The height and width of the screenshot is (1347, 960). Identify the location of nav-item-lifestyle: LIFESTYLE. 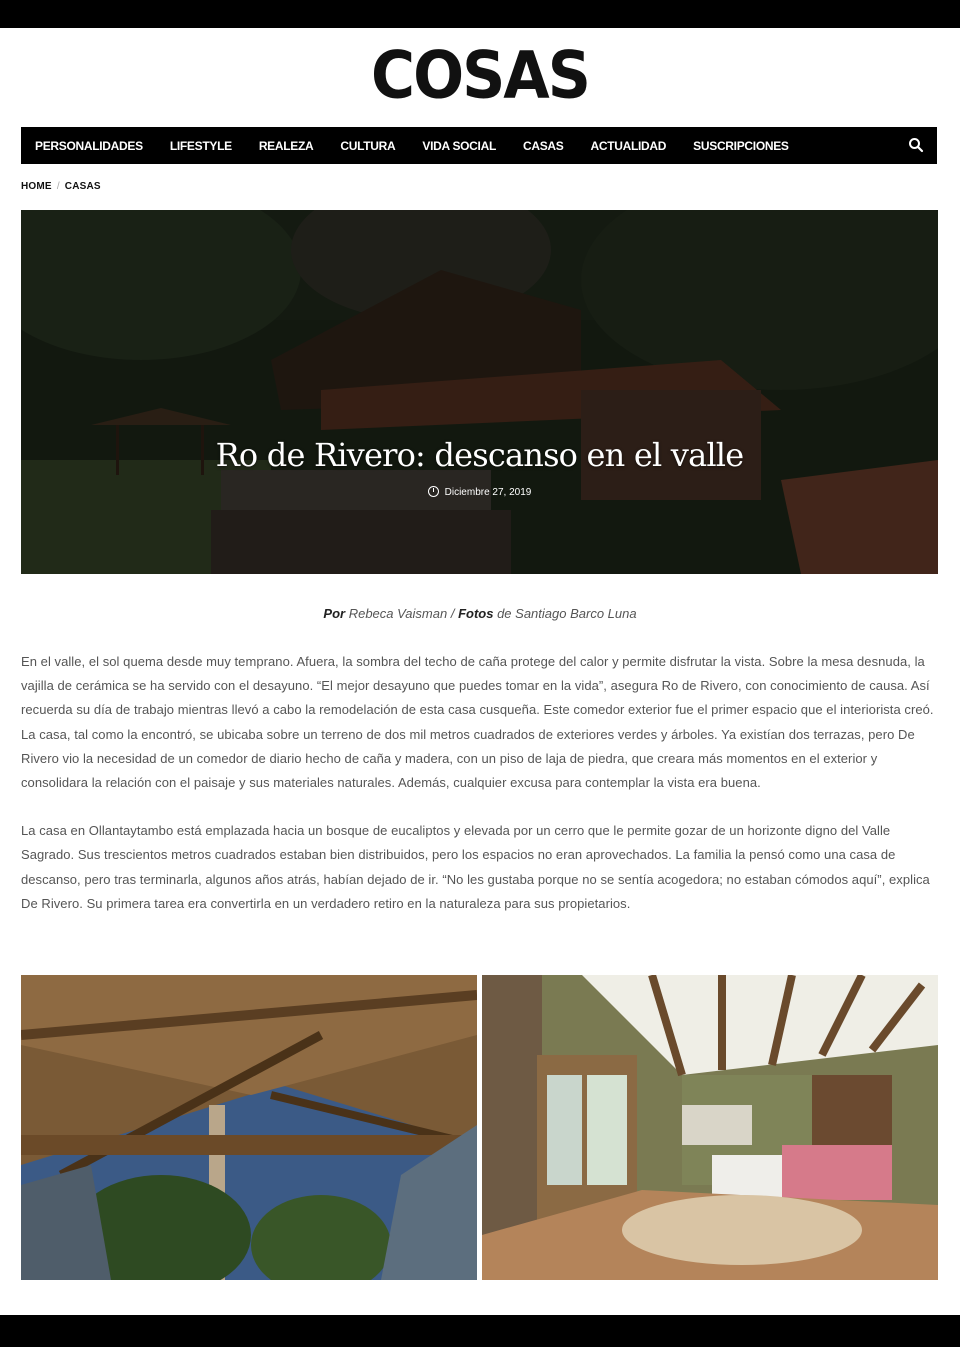
(201, 146).